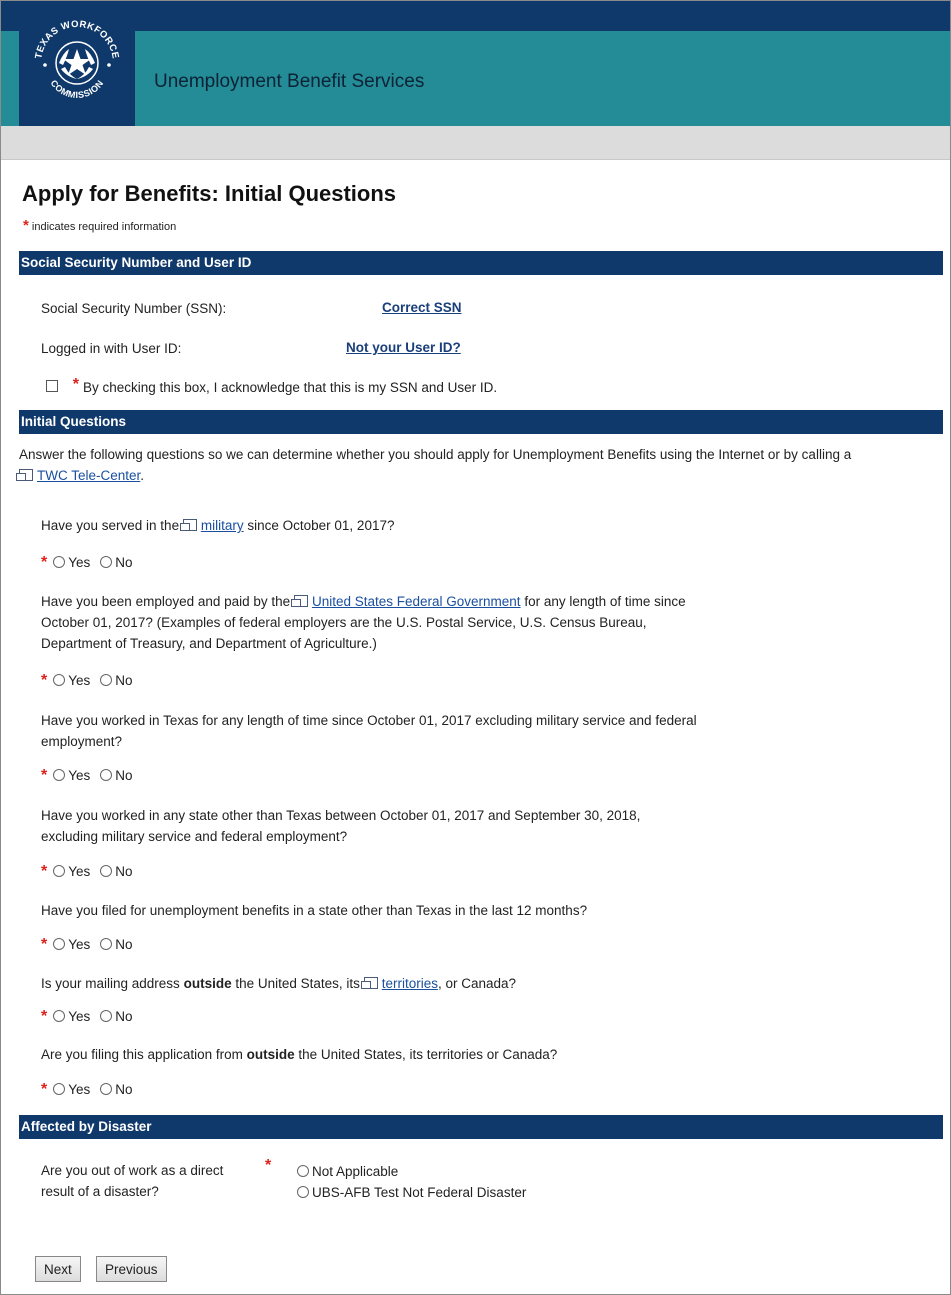  Describe the element at coordinates (71, 680) in the screenshot. I see `radio-yes-federal: Yes` at that location.